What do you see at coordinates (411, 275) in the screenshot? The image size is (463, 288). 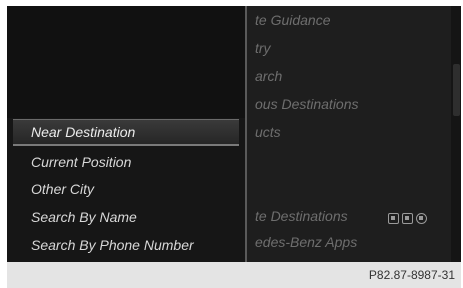 I see `figure-code: P82.87-8987-31` at bounding box center [411, 275].